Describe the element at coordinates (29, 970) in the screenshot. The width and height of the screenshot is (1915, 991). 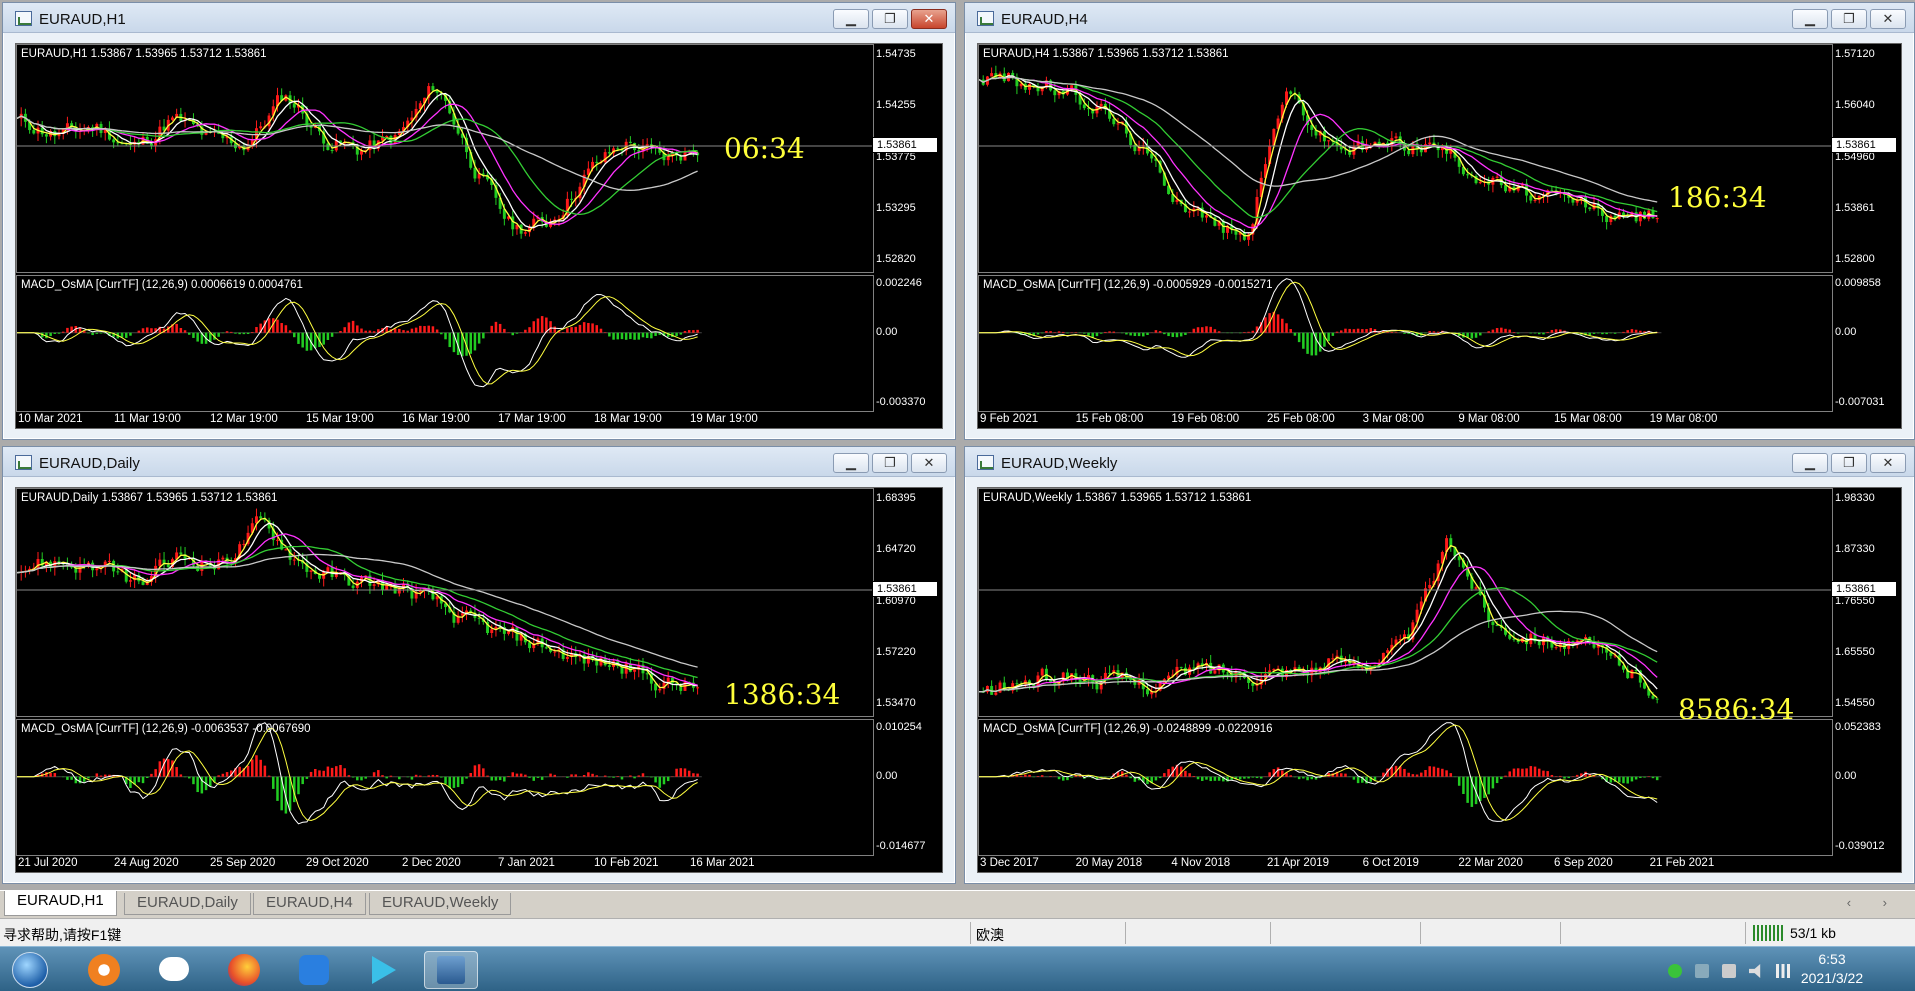
I see `start-orb-icon` at that location.